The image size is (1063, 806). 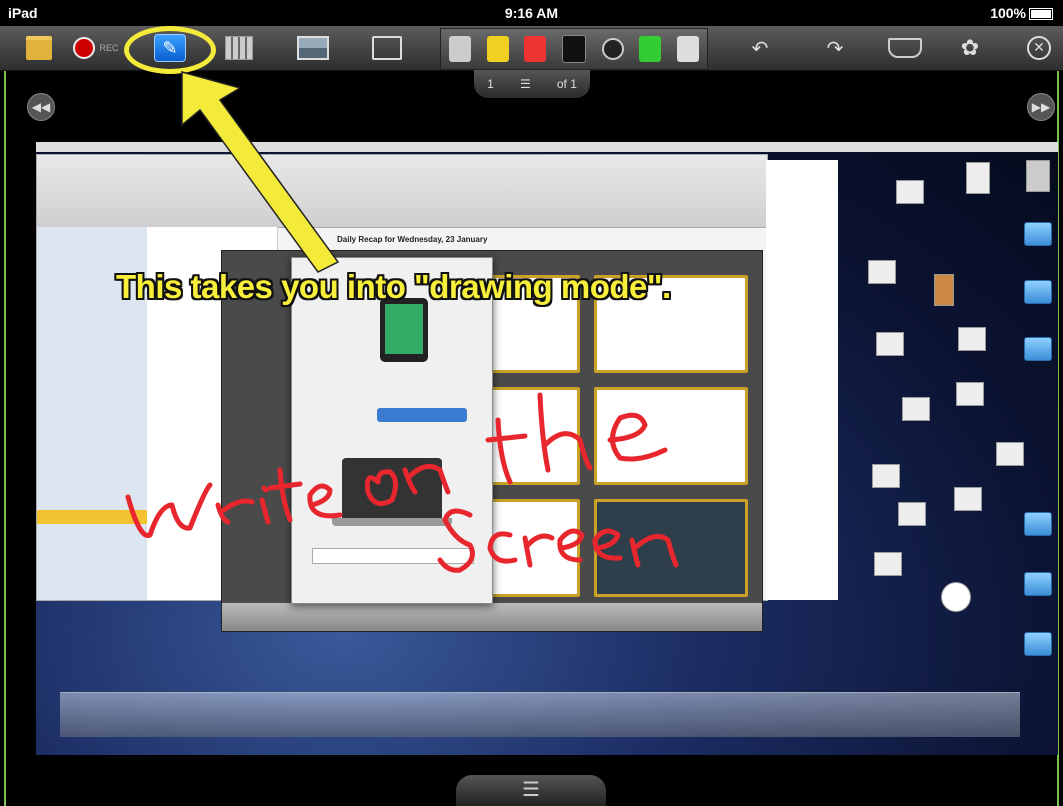 I want to click on instruction-caption: This takes you into "drawing mode"., so click(x=393, y=286).